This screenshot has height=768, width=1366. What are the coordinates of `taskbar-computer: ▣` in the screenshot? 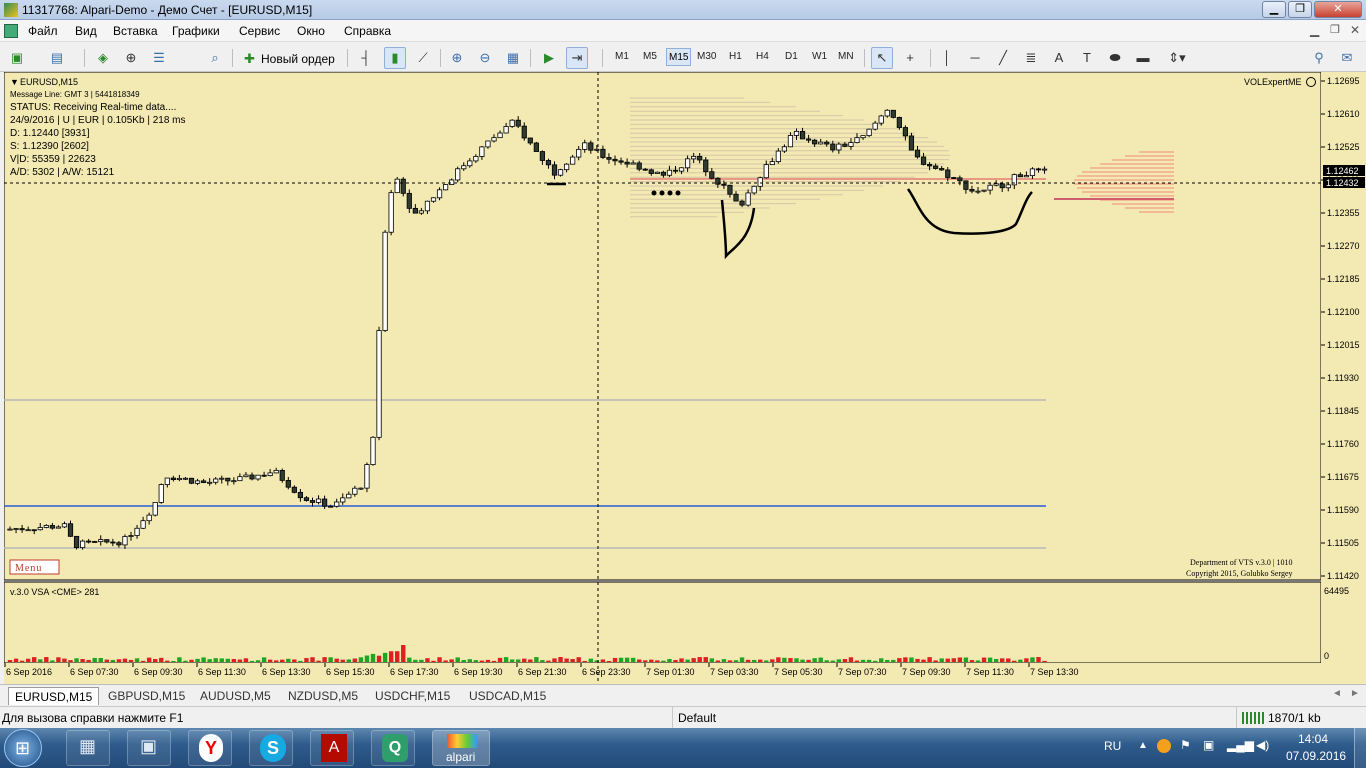 It's located at (149, 748).